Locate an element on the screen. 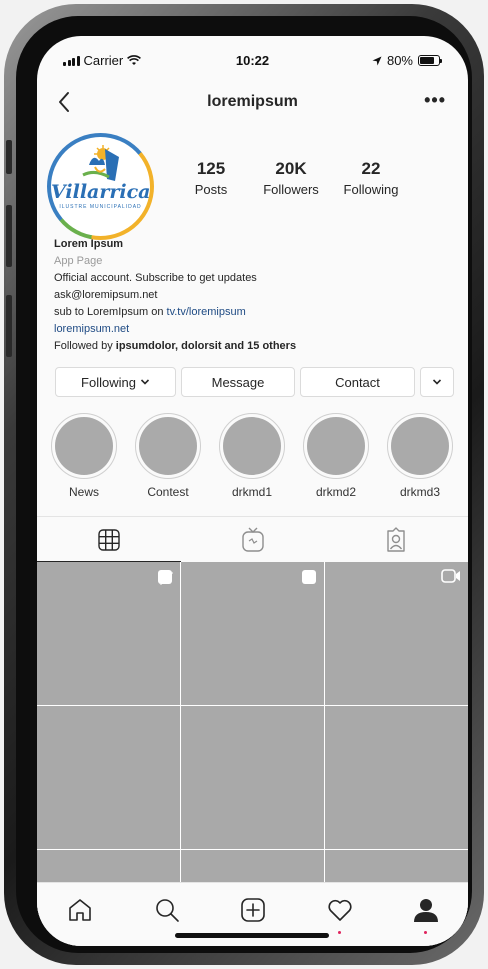 This screenshot has height=969, width=488. message-button-label: Message is located at coordinates (238, 382).